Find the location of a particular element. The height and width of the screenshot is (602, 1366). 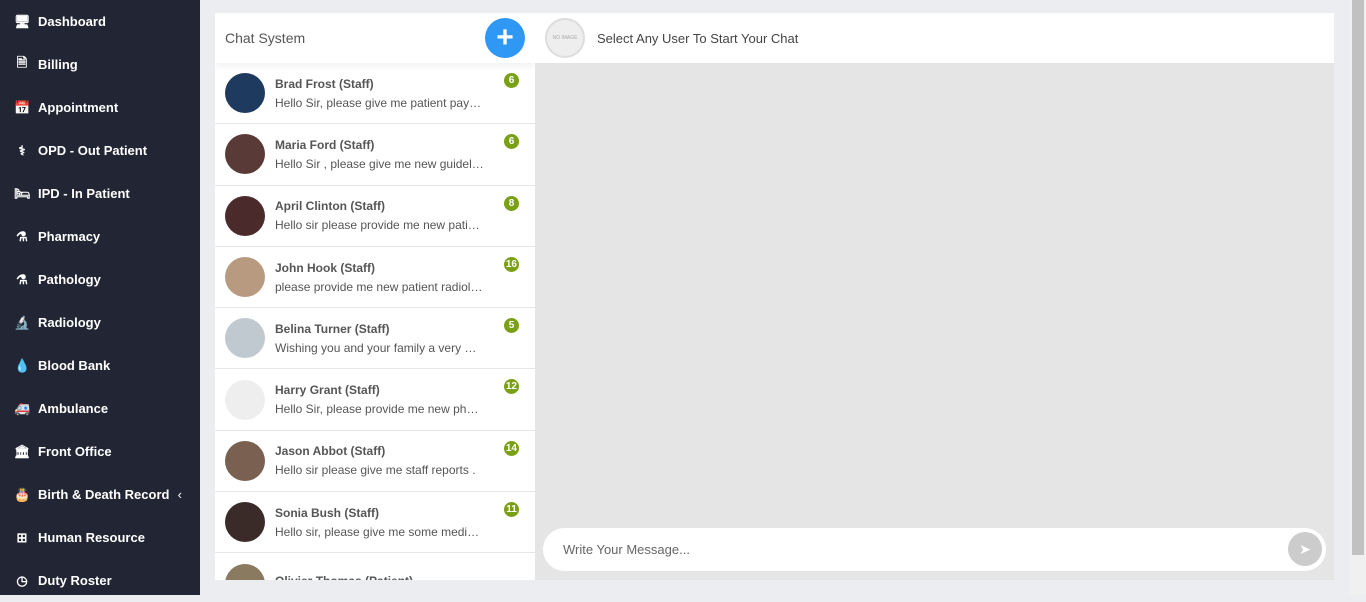

sidebar-item-pathology: ⚗ Pathology is located at coordinates (100, 279).